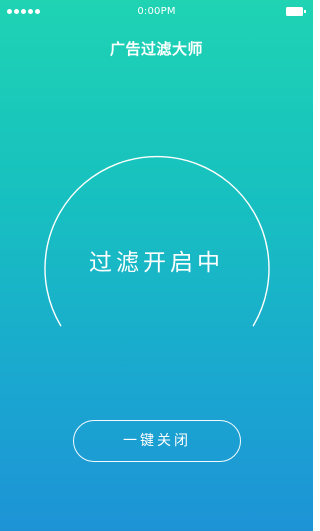  What do you see at coordinates (157, 441) in the screenshot?
I see `one-key-off-button: 一键关闭` at bounding box center [157, 441].